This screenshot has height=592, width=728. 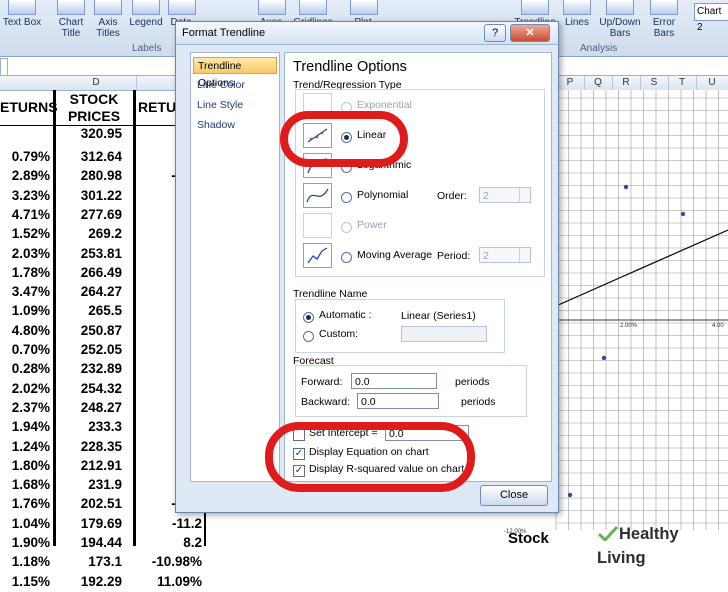 What do you see at coordinates (364, 7) in the screenshot?
I see `plot-area-icon` at bounding box center [364, 7].